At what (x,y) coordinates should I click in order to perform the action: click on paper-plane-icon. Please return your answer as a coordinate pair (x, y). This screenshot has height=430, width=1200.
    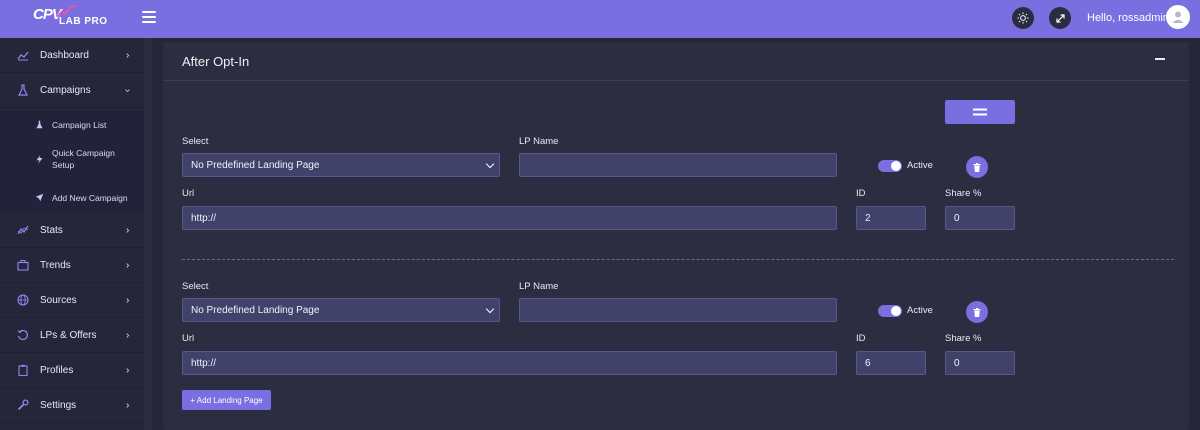
    Looking at the image, I should click on (39, 197).